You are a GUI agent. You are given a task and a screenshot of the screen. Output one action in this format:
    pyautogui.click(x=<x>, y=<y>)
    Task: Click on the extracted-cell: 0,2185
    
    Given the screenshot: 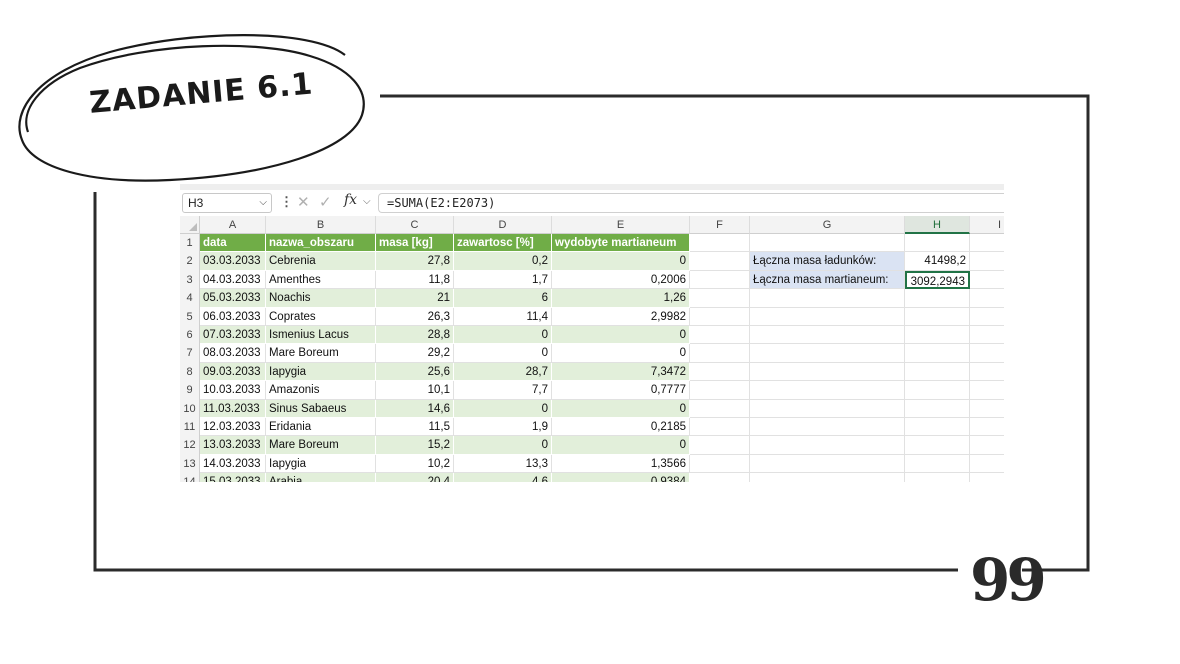 What is the action you would take?
    pyautogui.click(x=621, y=427)
    